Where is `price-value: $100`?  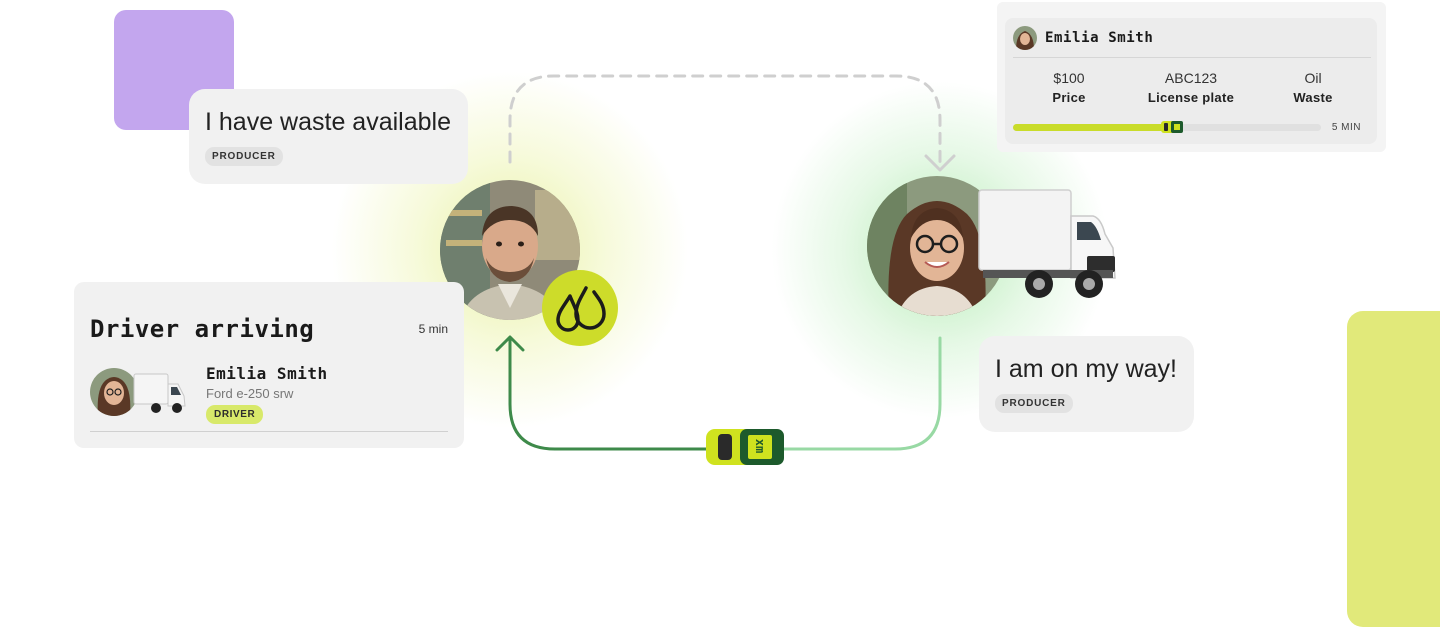 price-value: $100 is located at coordinates (1069, 78).